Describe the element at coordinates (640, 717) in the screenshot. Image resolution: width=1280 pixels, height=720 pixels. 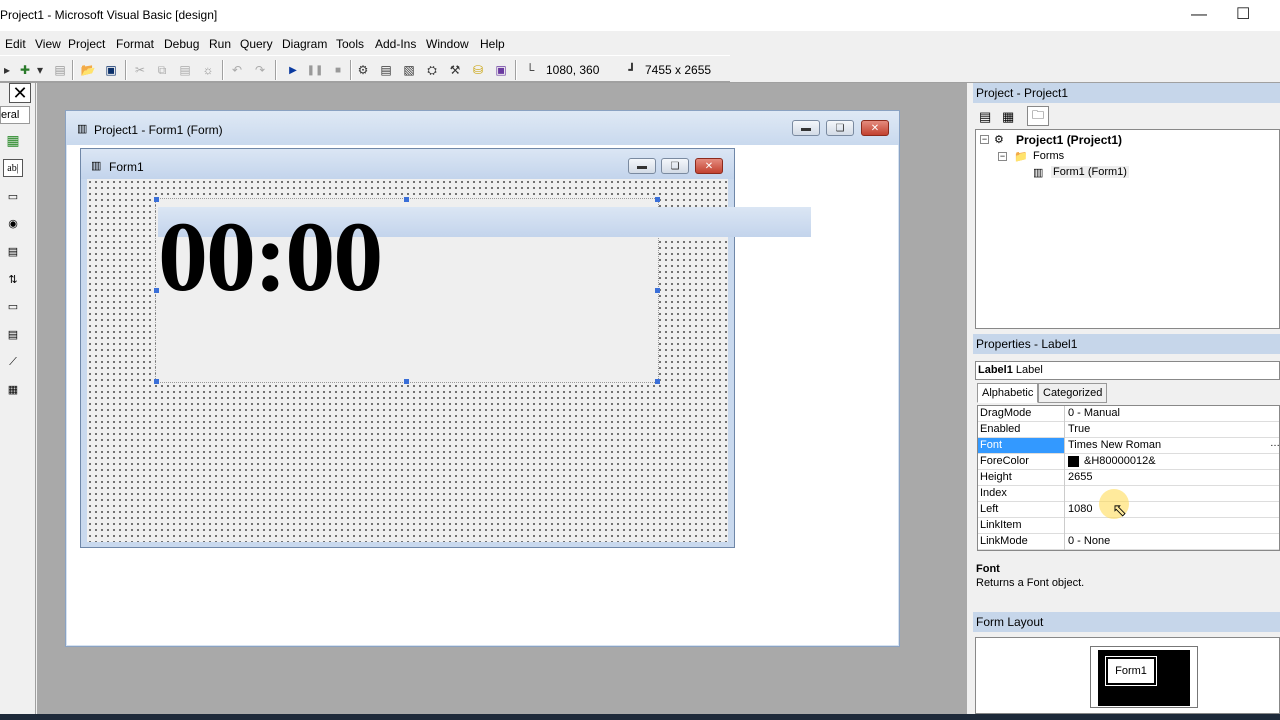
I see `taskbar-edge` at that location.